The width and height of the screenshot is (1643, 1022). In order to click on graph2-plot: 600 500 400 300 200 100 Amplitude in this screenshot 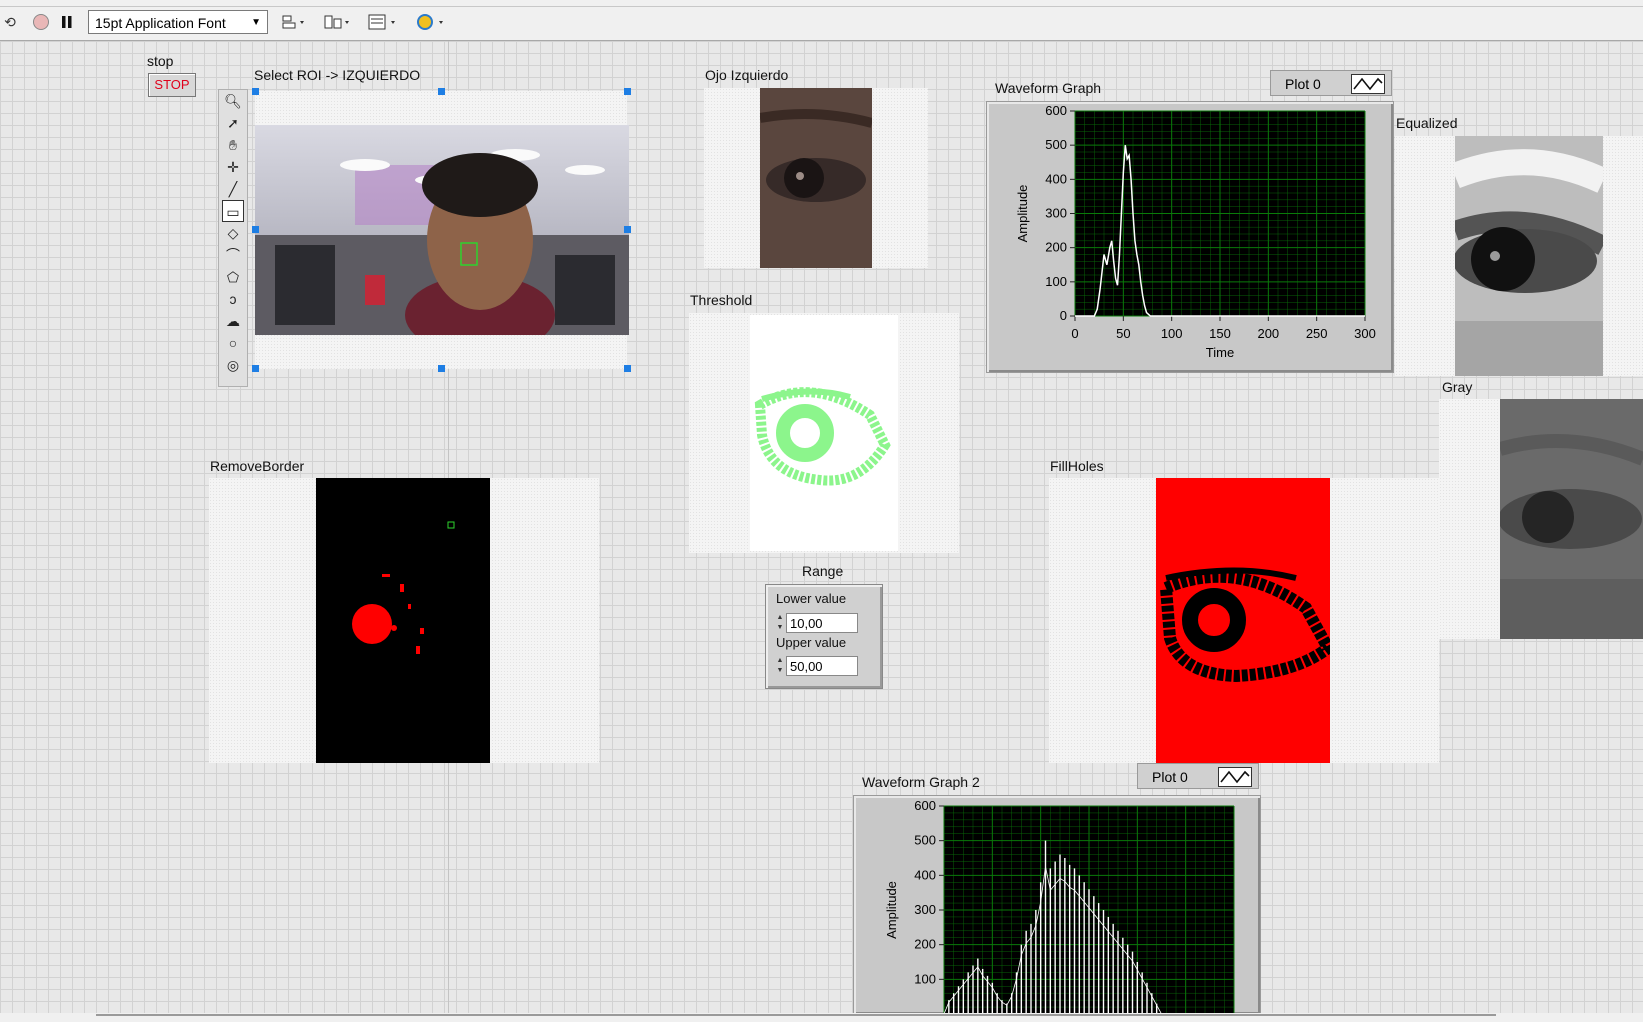, I will do `click(1059, 906)`.